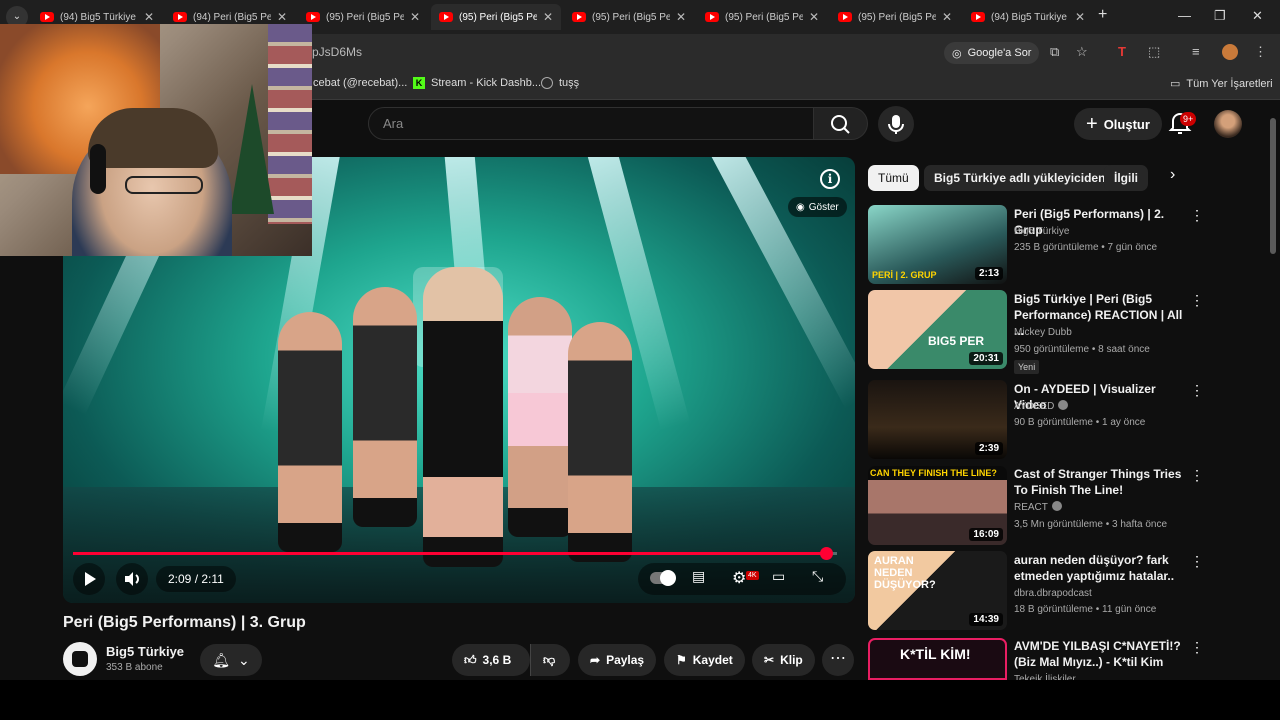 Image resolution: width=1280 pixels, height=720 pixels. Describe the element at coordinates (1228, 124) in the screenshot. I see `account-avatar` at that location.